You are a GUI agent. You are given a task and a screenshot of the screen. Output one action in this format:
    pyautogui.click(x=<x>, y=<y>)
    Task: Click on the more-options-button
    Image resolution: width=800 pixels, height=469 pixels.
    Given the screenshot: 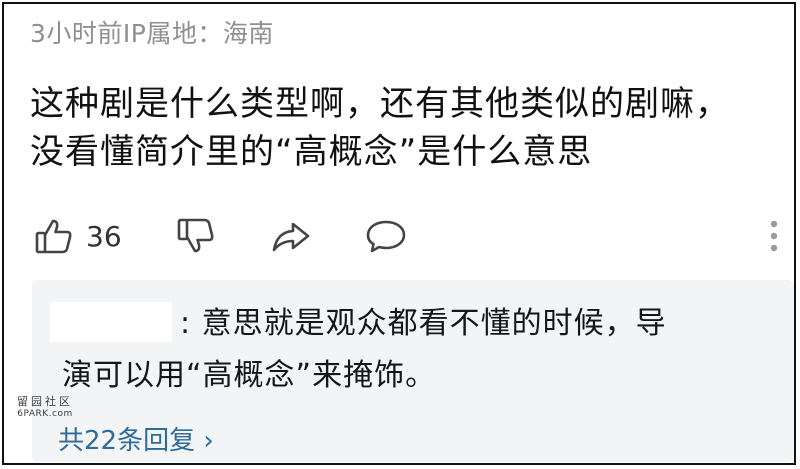 What is the action you would take?
    pyautogui.click(x=774, y=236)
    